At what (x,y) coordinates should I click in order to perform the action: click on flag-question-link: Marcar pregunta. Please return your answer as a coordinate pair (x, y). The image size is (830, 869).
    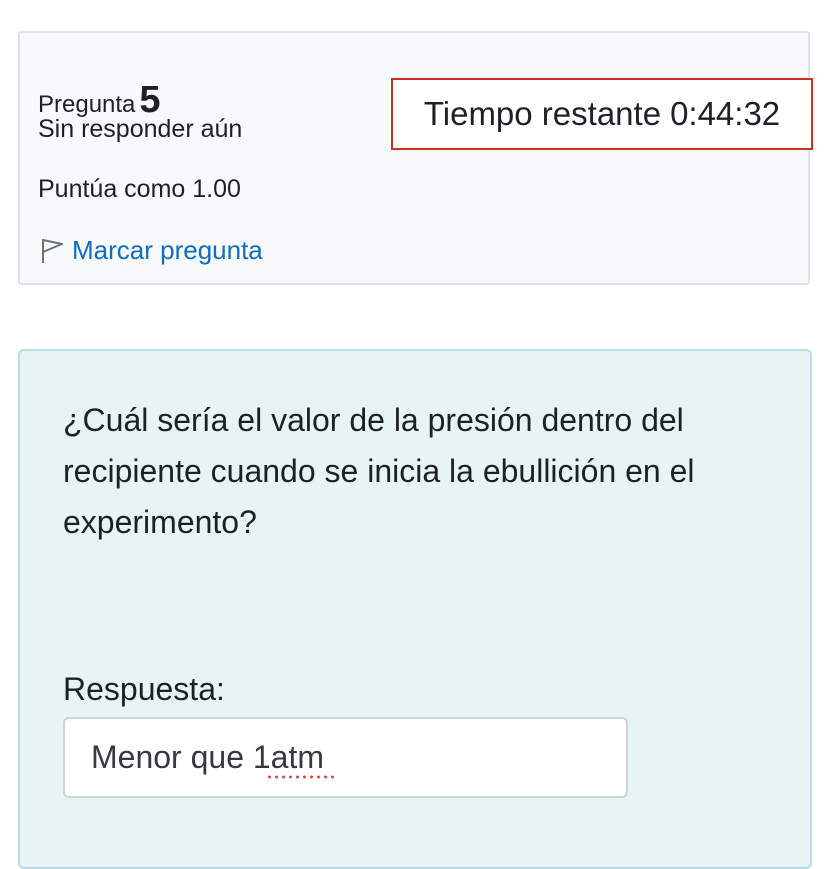
    Looking at the image, I should click on (150, 250).